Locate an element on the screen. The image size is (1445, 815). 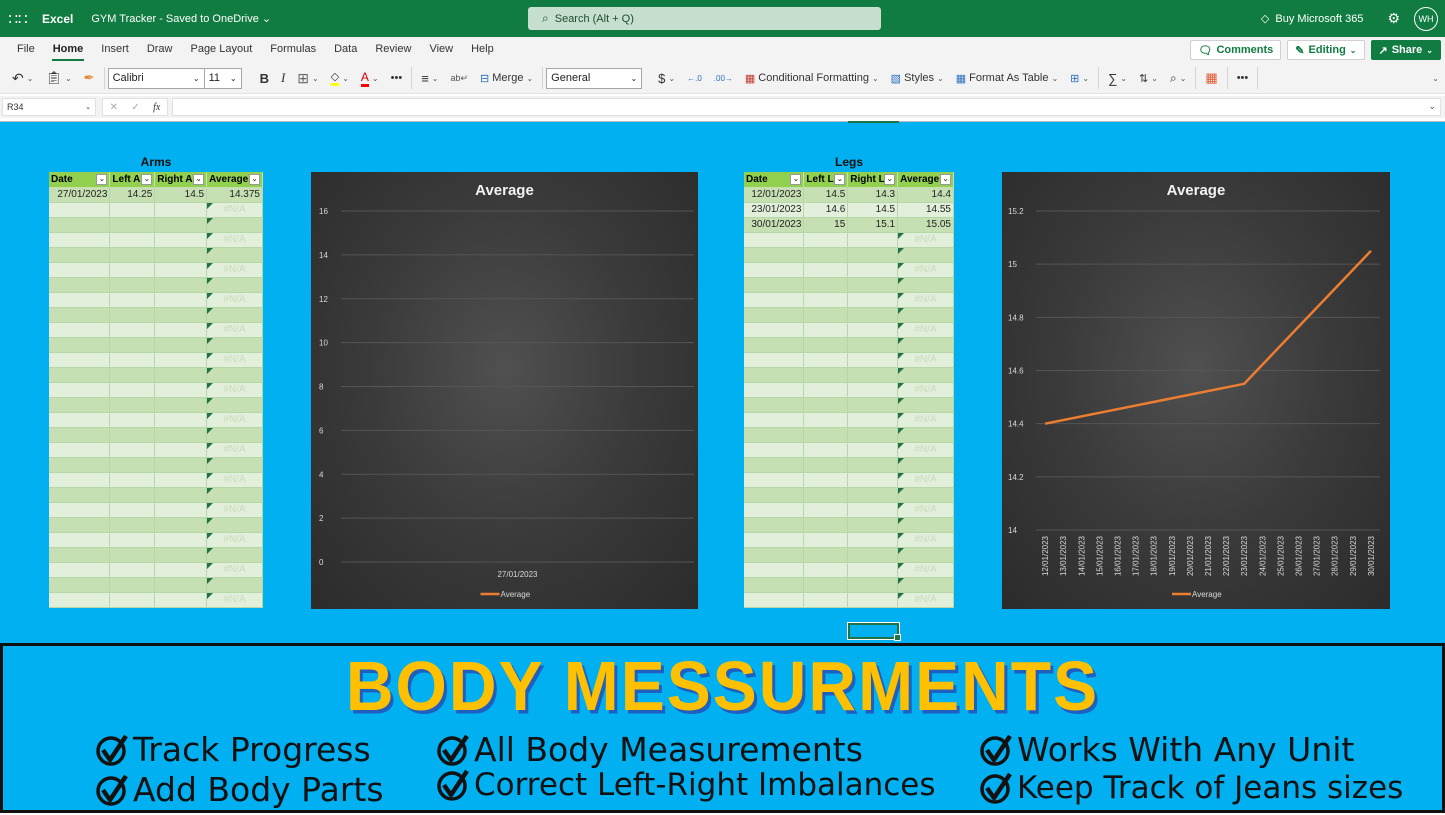
column-header: Right L⌄ is located at coordinates (873, 179).